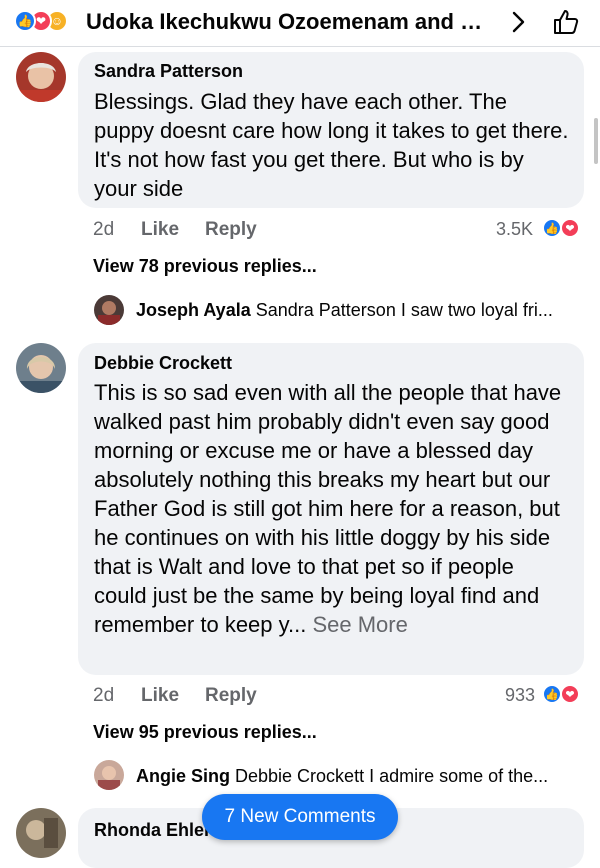 This screenshot has width=600, height=868. Describe the element at coordinates (520, 695) in the screenshot. I see `reaction-count: 933` at that location.